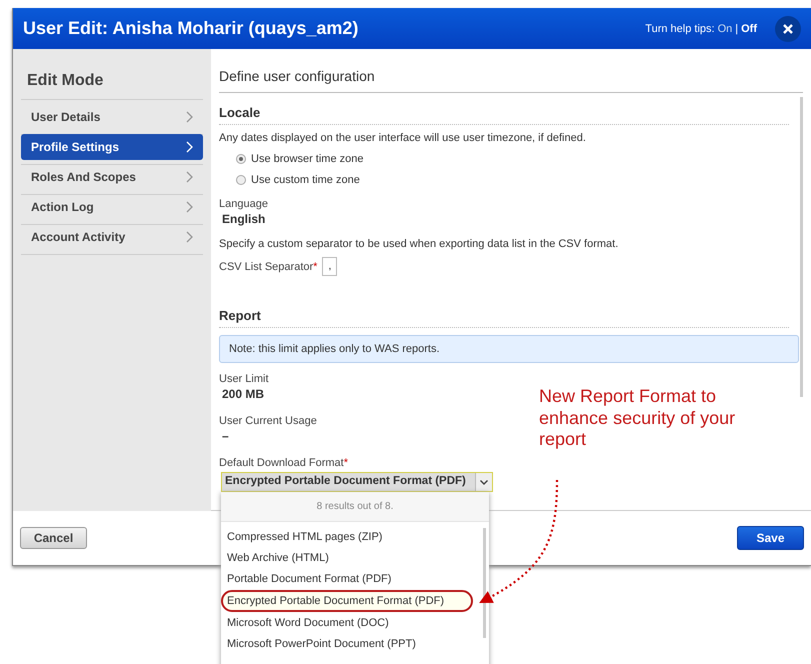  What do you see at coordinates (788, 29) in the screenshot?
I see `close-icon` at bounding box center [788, 29].